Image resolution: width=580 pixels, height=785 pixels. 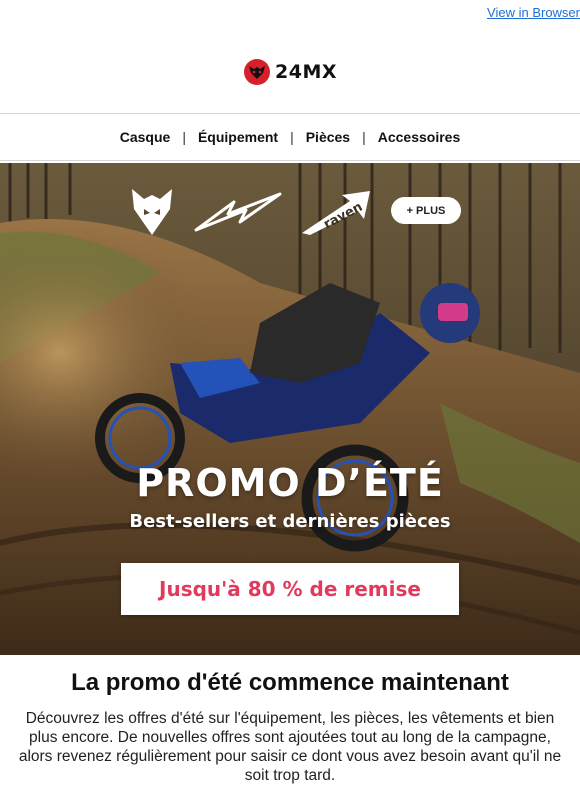 What do you see at coordinates (290, 483) in the screenshot?
I see `hero-headline: PROMO D’ÉTÉ` at bounding box center [290, 483].